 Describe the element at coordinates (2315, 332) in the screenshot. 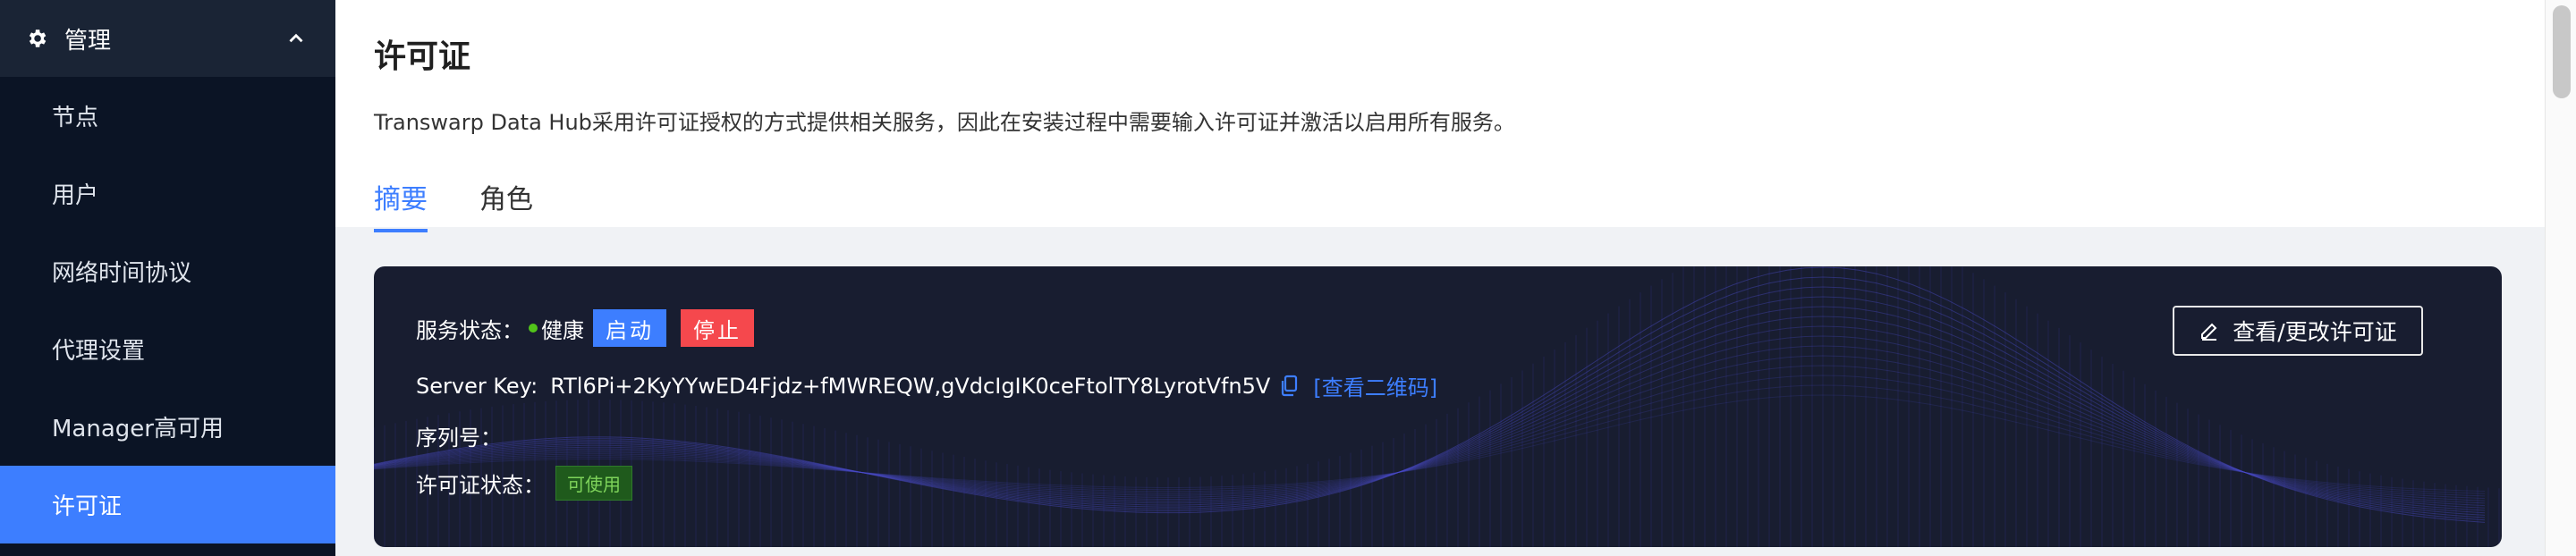

I see `view-change-license-label: 查看/更改许可证` at that location.